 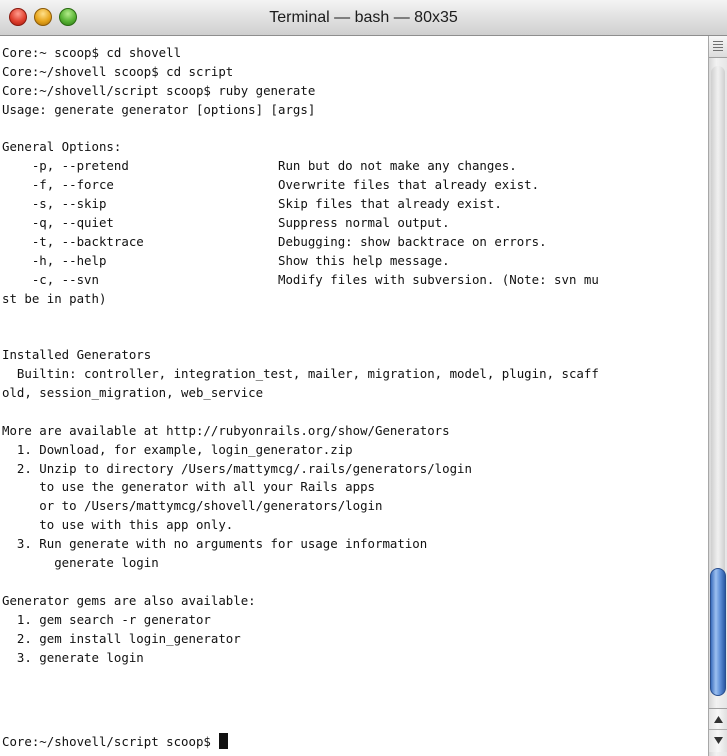 What do you see at coordinates (226, 260) in the screenshot?
I see `terminal-line: -h, --help Show this help message.` at bounding box center [226, 260].